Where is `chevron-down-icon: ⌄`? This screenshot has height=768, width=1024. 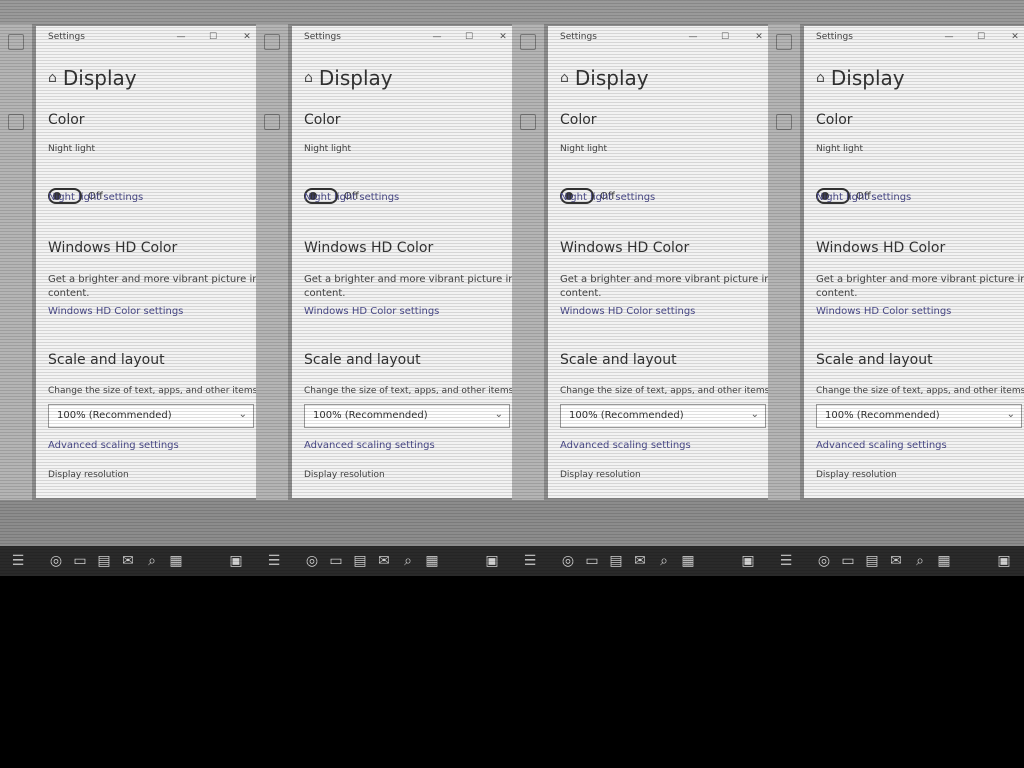 chevron-down-icon: ⌄ is located at coordinates (242, 414).